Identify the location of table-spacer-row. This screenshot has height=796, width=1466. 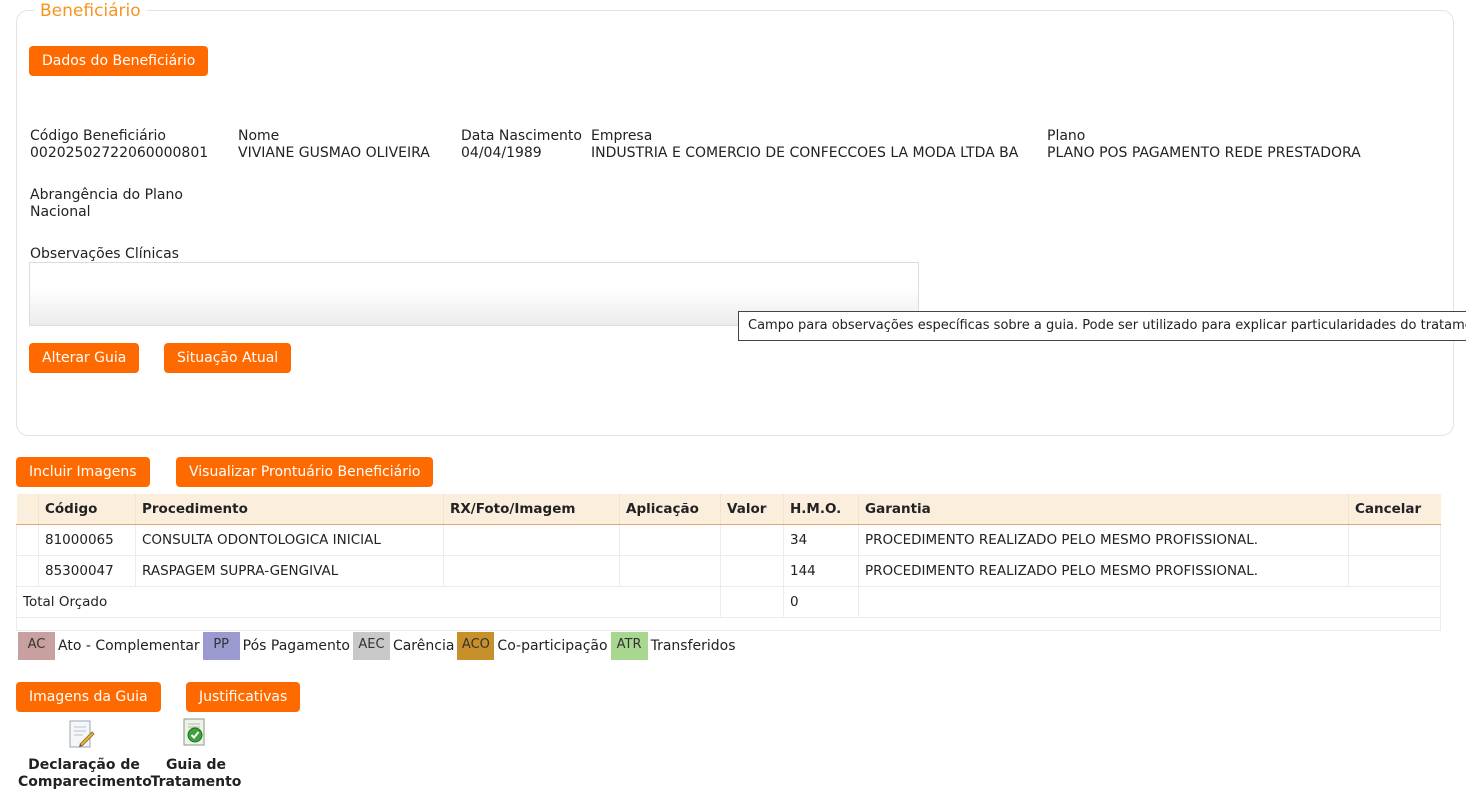
(728, 624).